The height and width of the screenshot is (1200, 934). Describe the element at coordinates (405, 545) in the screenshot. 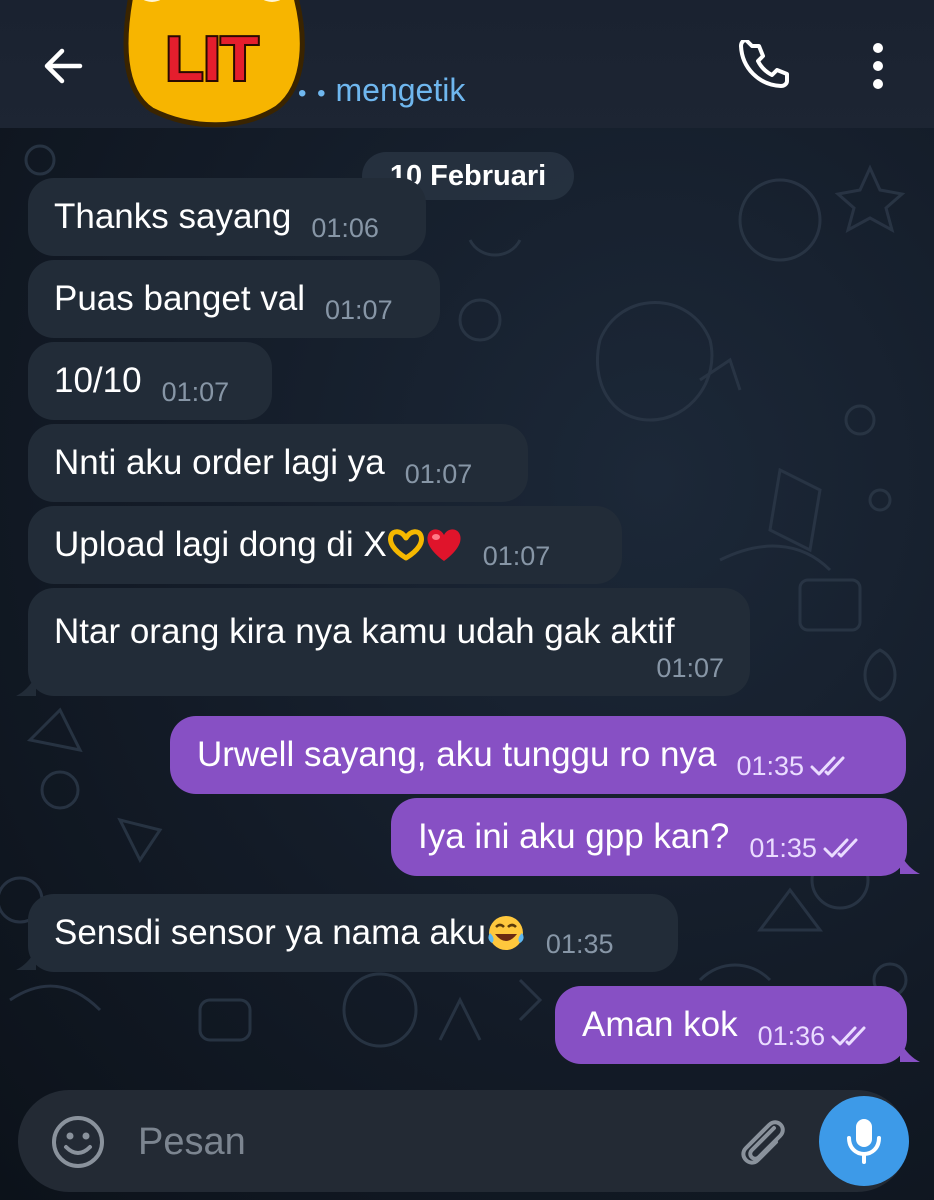

I see `heart-hands-emoji-icon` at that location.